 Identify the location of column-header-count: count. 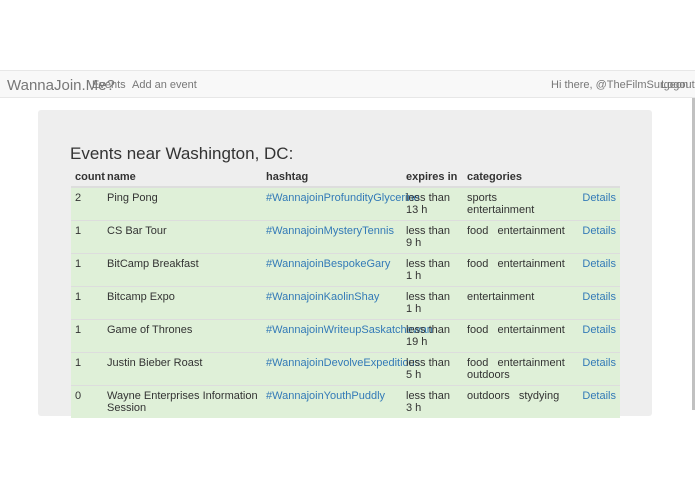
(88, 177).